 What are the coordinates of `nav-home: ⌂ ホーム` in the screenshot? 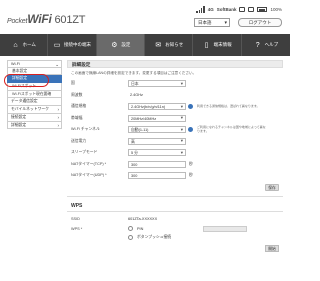 It's located at (24, 45).